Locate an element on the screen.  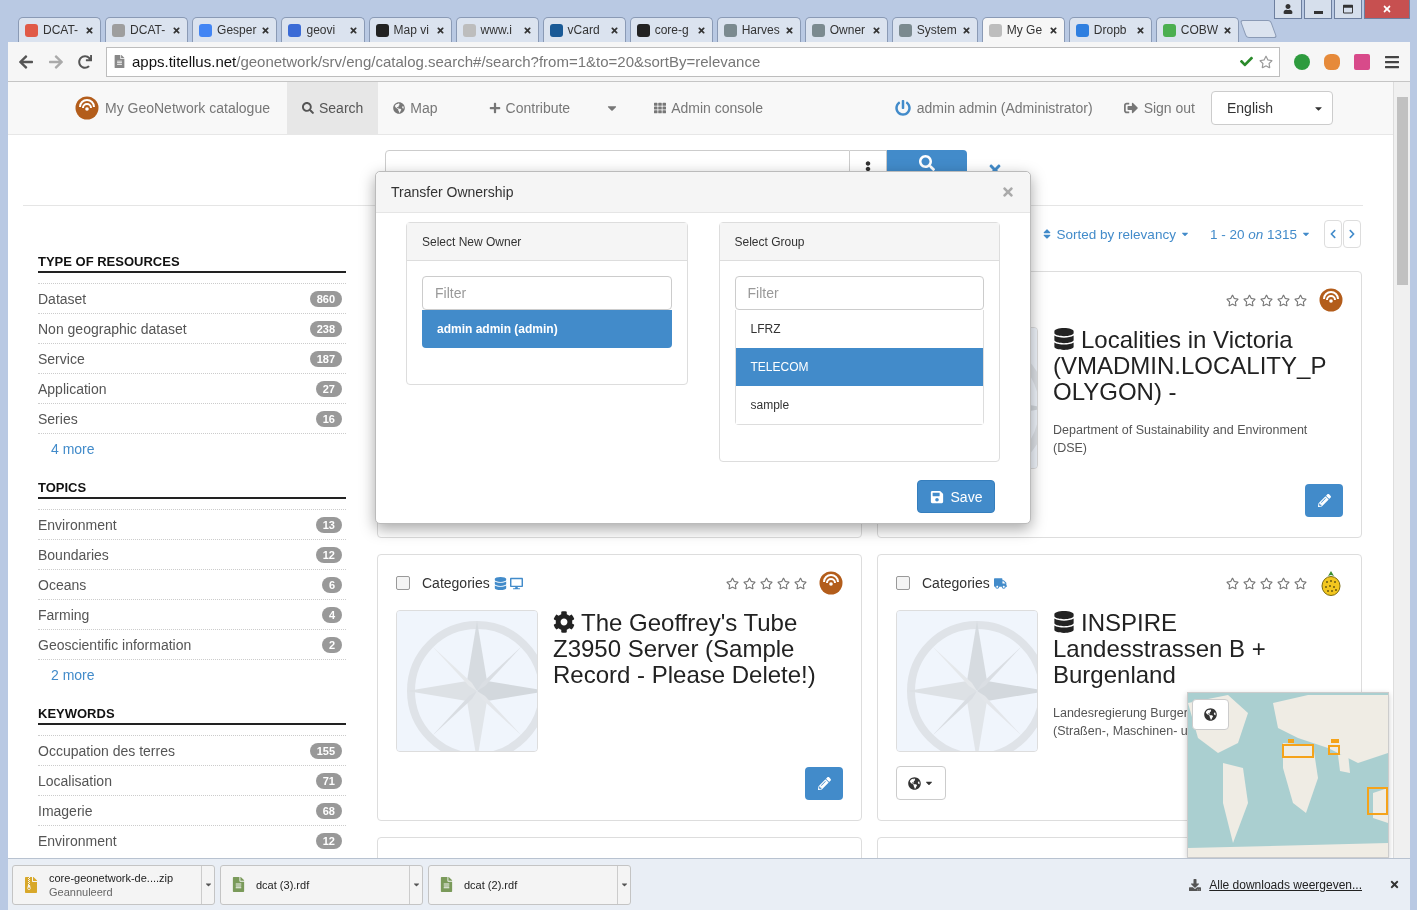
file-name: dcat (2).rdf is located at coordinates (491, 884).